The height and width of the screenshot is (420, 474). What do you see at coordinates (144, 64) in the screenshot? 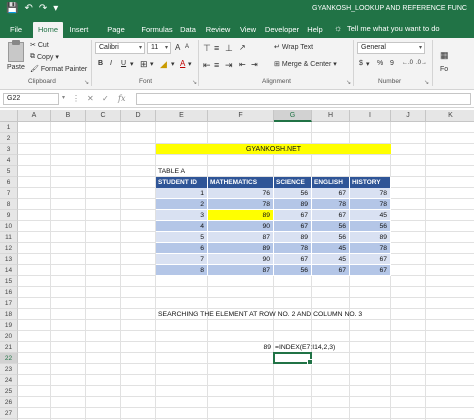
I see `borders-icon: ⊞` at bounding box center [144, 64].